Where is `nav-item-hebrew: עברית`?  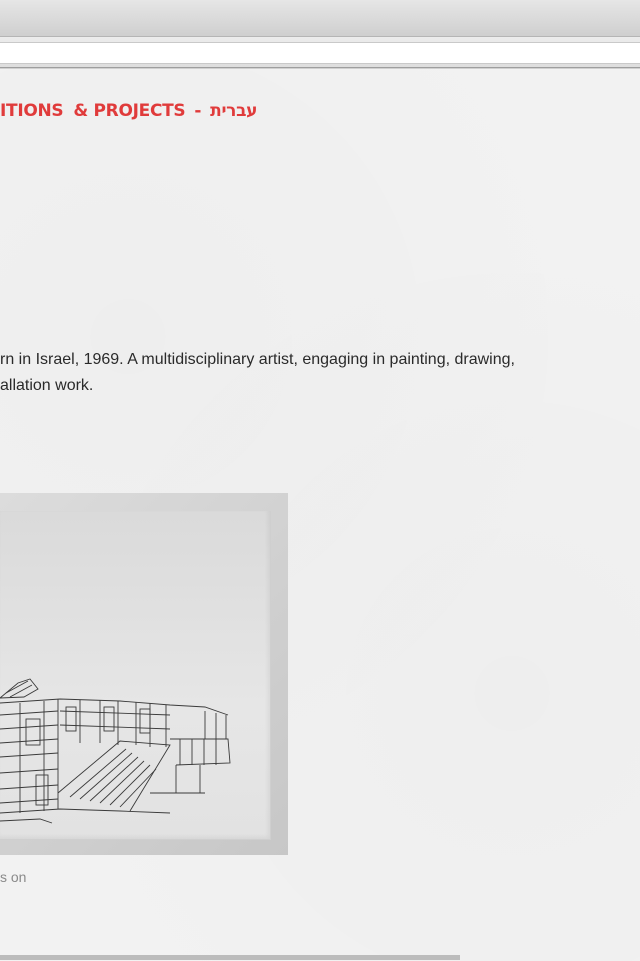 nav-item-hebrew: עברית is located at coordinates (233, 111).